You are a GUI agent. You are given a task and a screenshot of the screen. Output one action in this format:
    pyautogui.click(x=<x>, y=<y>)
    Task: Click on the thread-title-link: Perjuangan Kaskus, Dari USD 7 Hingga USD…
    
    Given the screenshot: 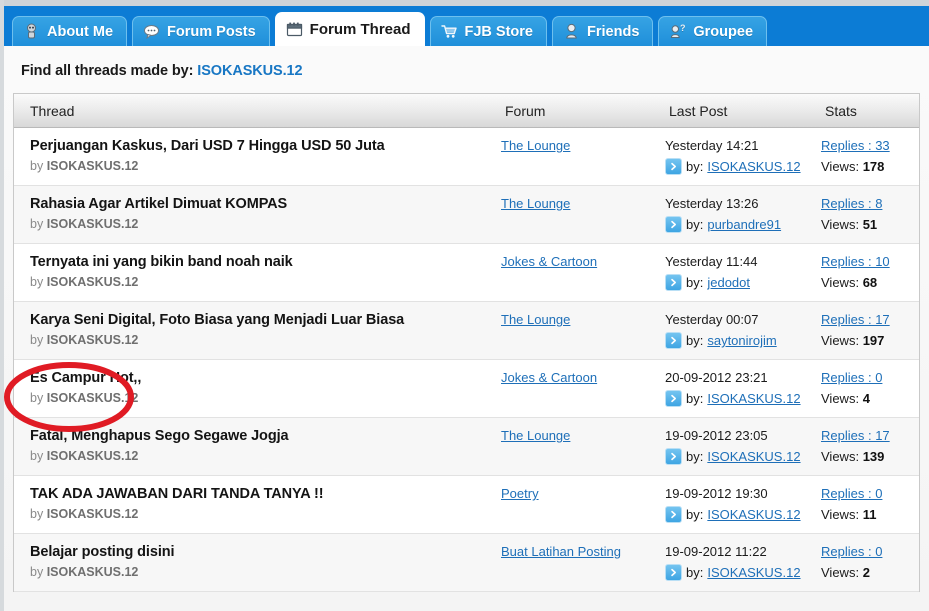 What is the action you would take?
    pyautogui.click(x=265, y=146)
    